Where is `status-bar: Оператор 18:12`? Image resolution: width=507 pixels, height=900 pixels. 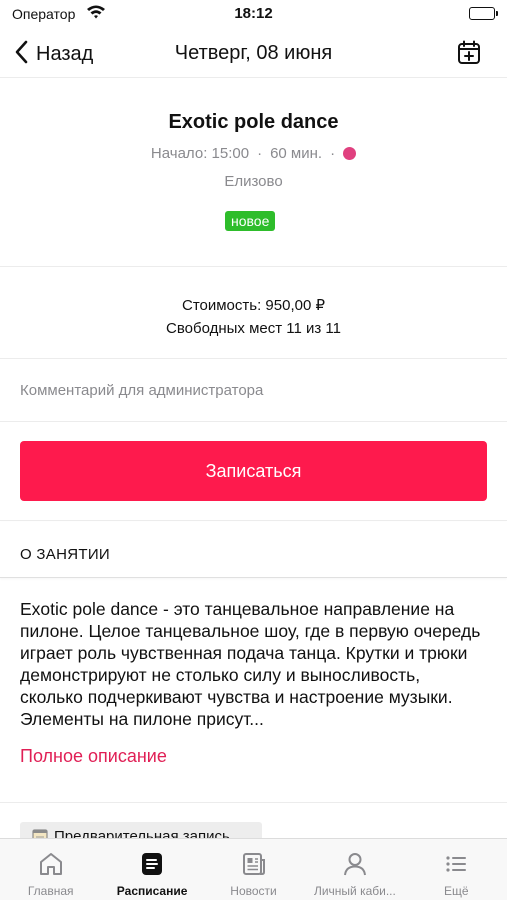
status-bar: Оператор 18:12 is located at coordinates (253, 15).